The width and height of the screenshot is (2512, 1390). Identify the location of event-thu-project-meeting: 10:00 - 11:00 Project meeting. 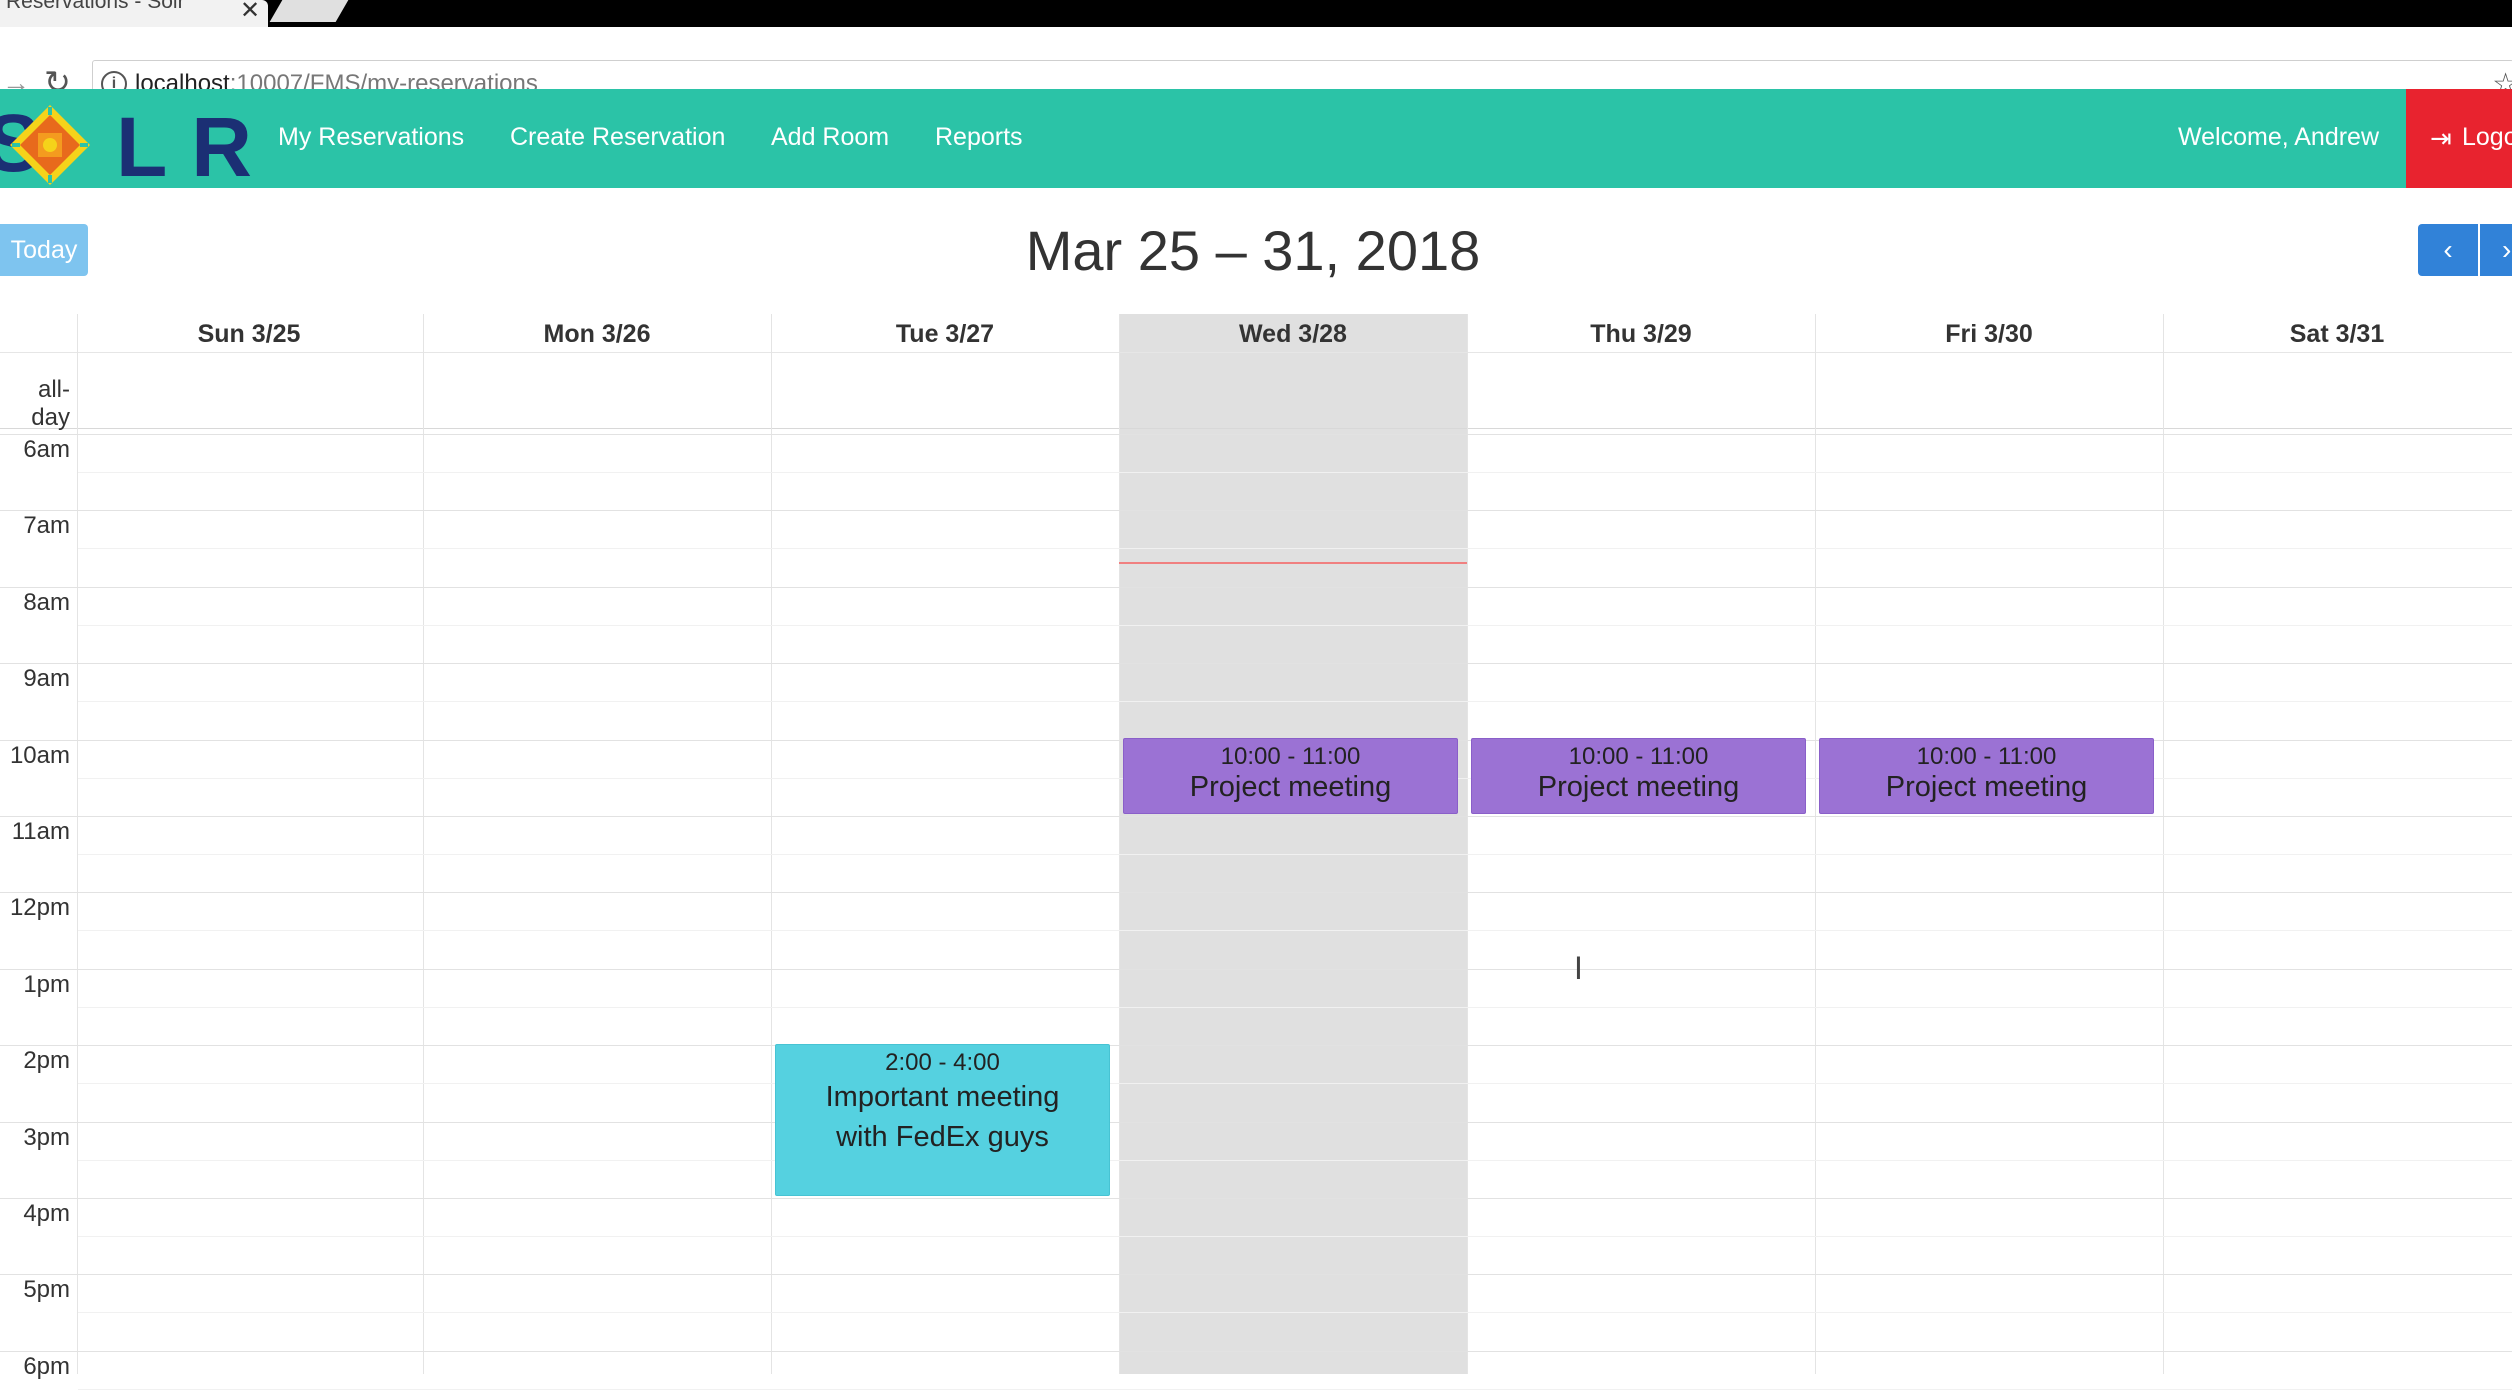
(1638, 776).